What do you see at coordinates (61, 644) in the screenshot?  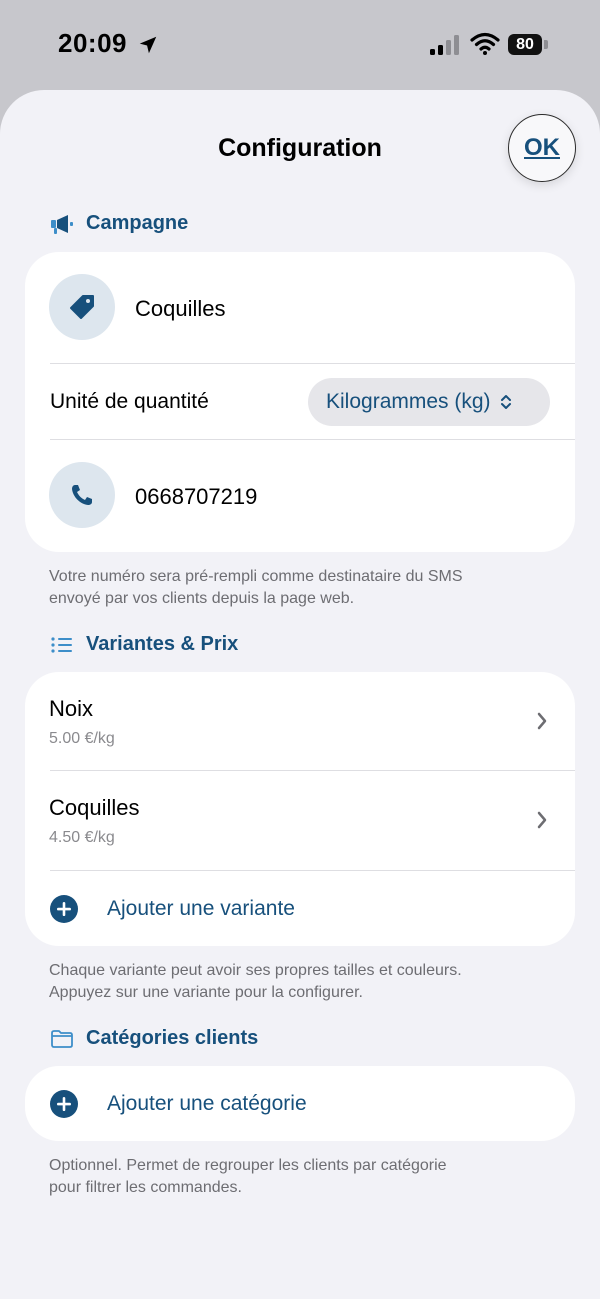 I see `list-icon` at bounding box center [61, 644].